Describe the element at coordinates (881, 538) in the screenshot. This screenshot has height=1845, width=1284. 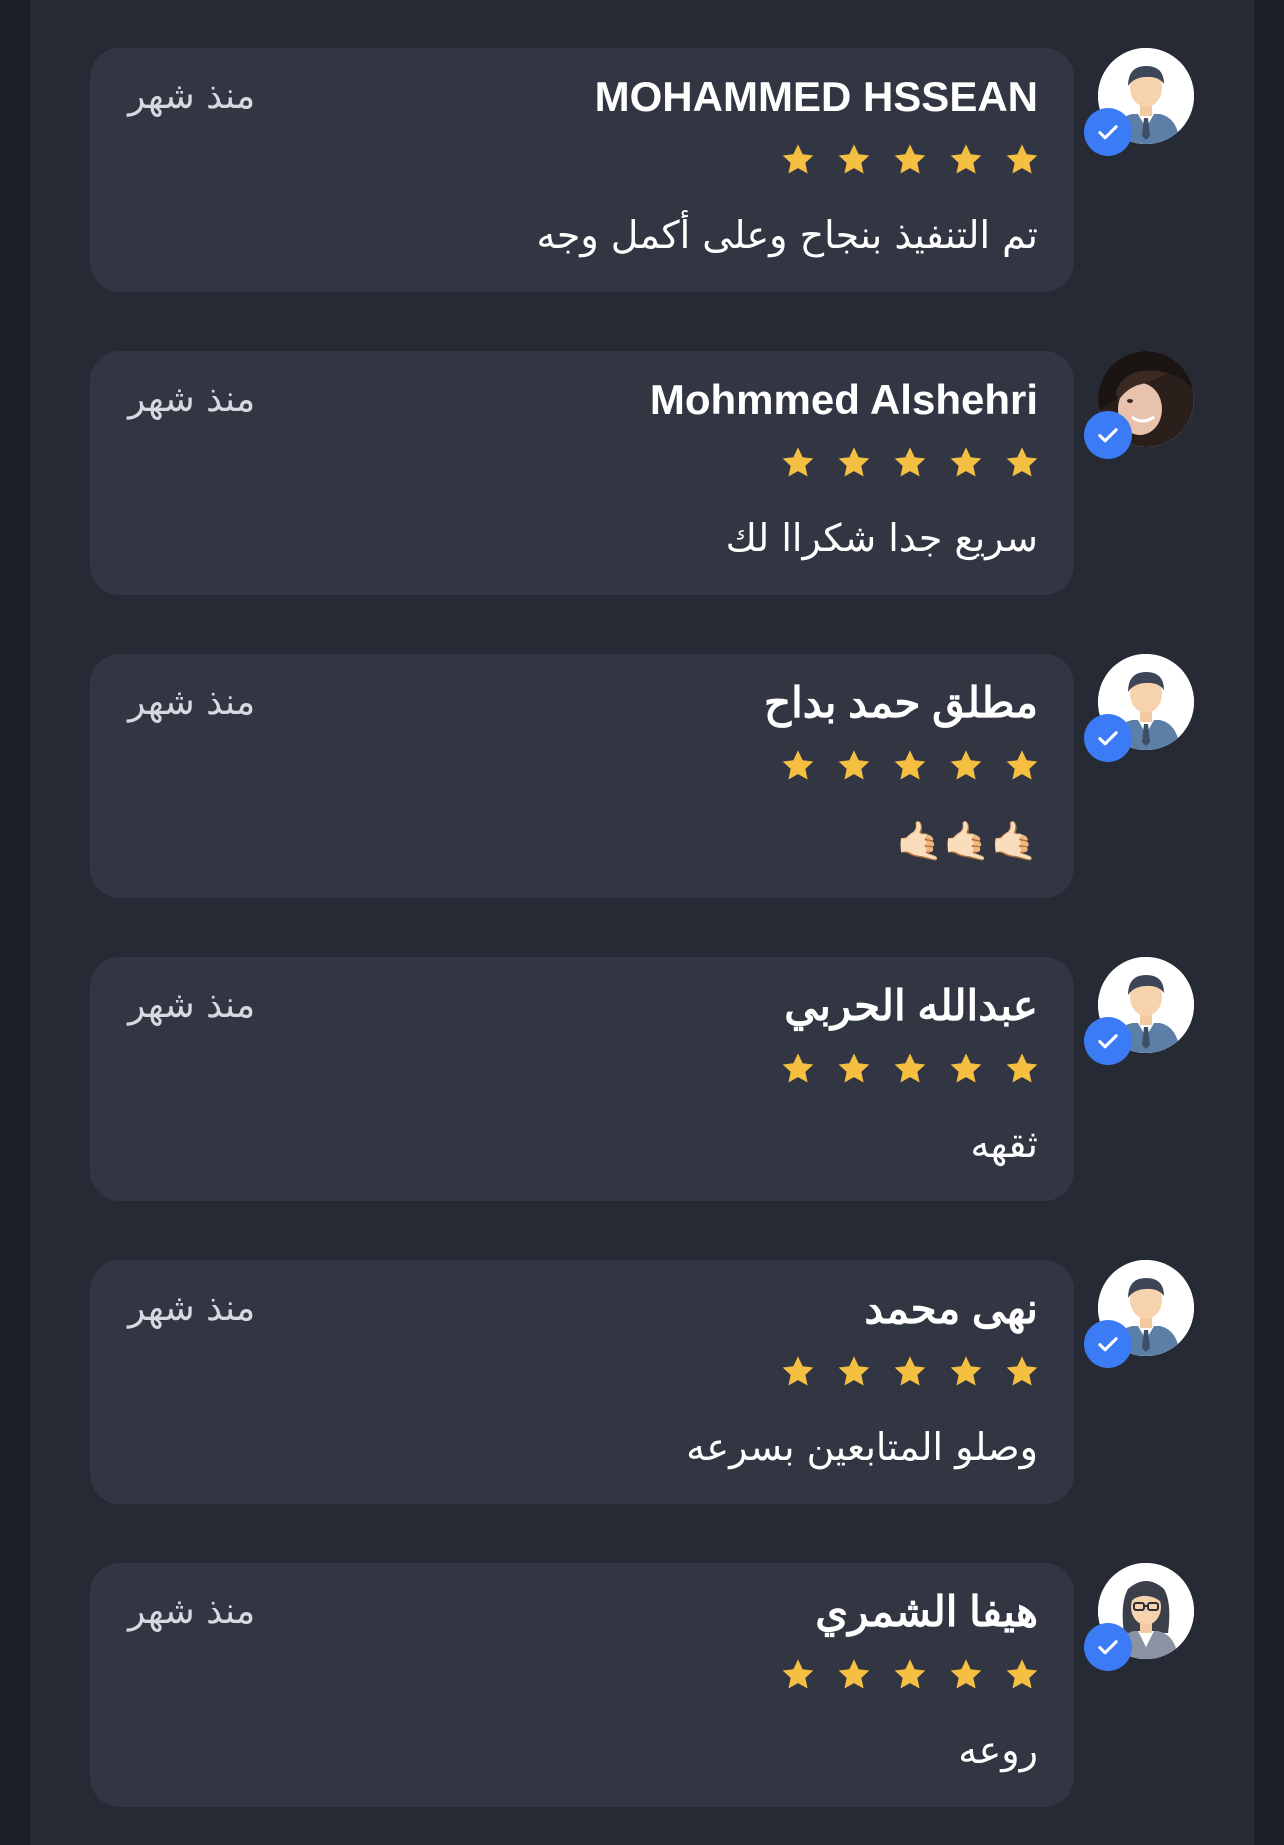
I see `review-comment: سريع جدا شكراا لك` at that location.